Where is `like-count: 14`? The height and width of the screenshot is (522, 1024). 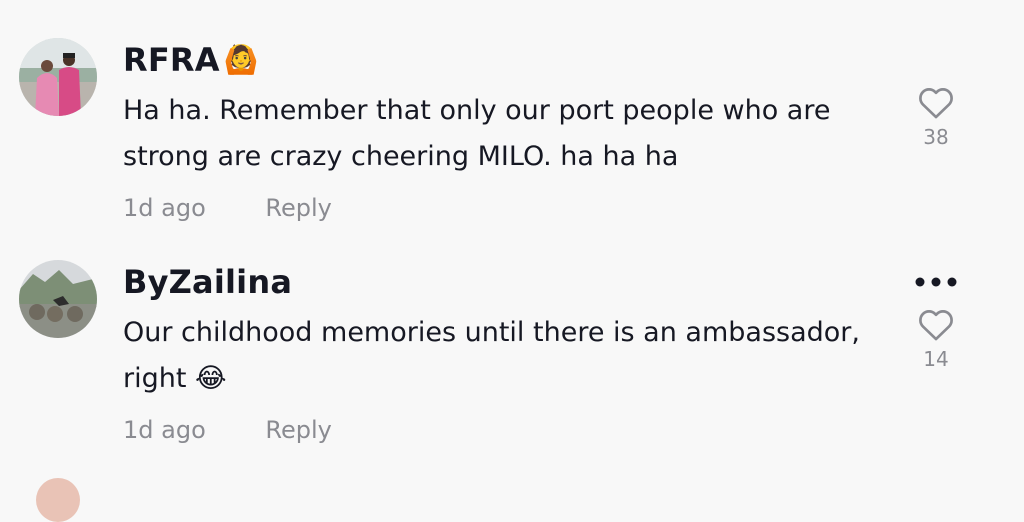
like-count: 14 is located at coordinates (936, 359).